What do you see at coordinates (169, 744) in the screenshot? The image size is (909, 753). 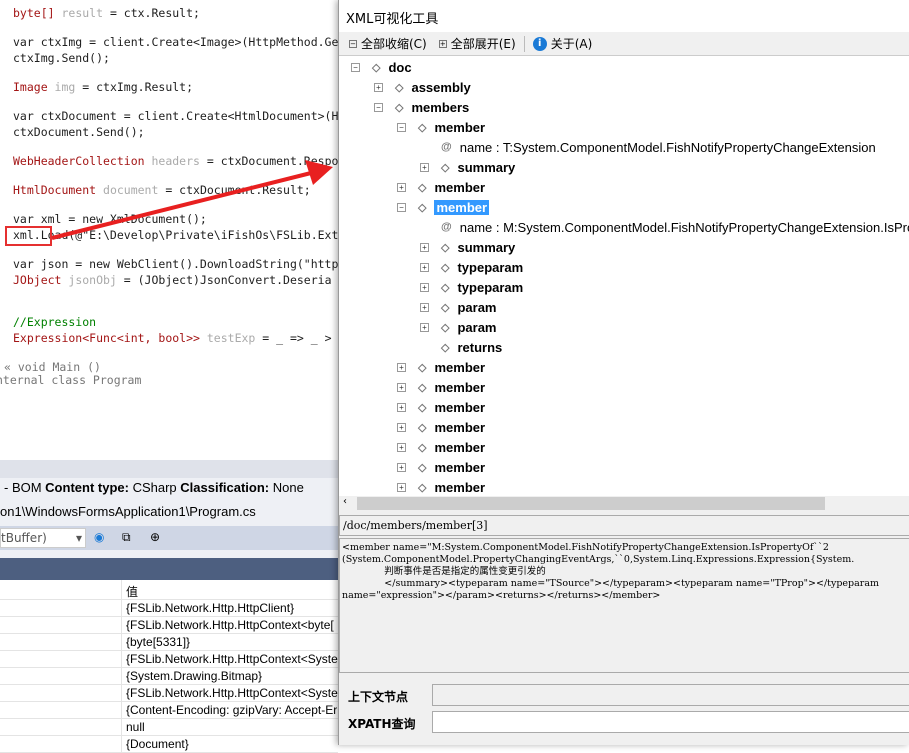 I see `table-row: {Document}` at bounding box center [169, 744].